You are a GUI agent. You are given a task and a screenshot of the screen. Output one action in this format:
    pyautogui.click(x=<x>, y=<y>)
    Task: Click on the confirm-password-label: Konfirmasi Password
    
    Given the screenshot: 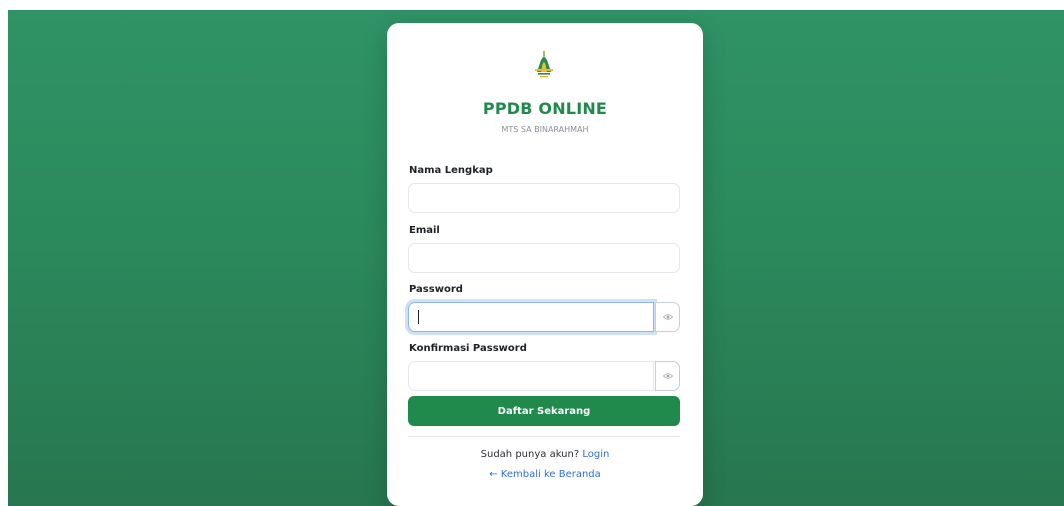 What is the action you would take?
    pyautogui.click(x=468, y=348)
    